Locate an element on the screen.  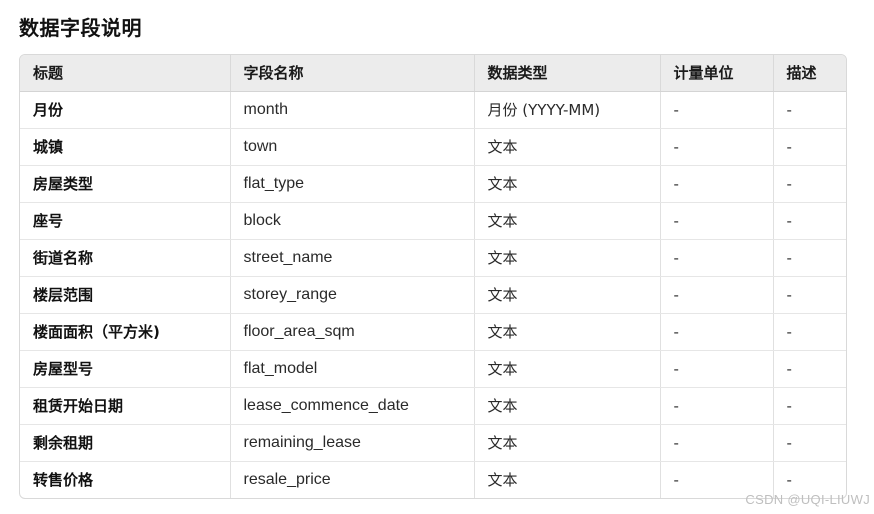
table-row: 剩余租期 remaining_lease 文本 - - is located at coordinates (433, 443).